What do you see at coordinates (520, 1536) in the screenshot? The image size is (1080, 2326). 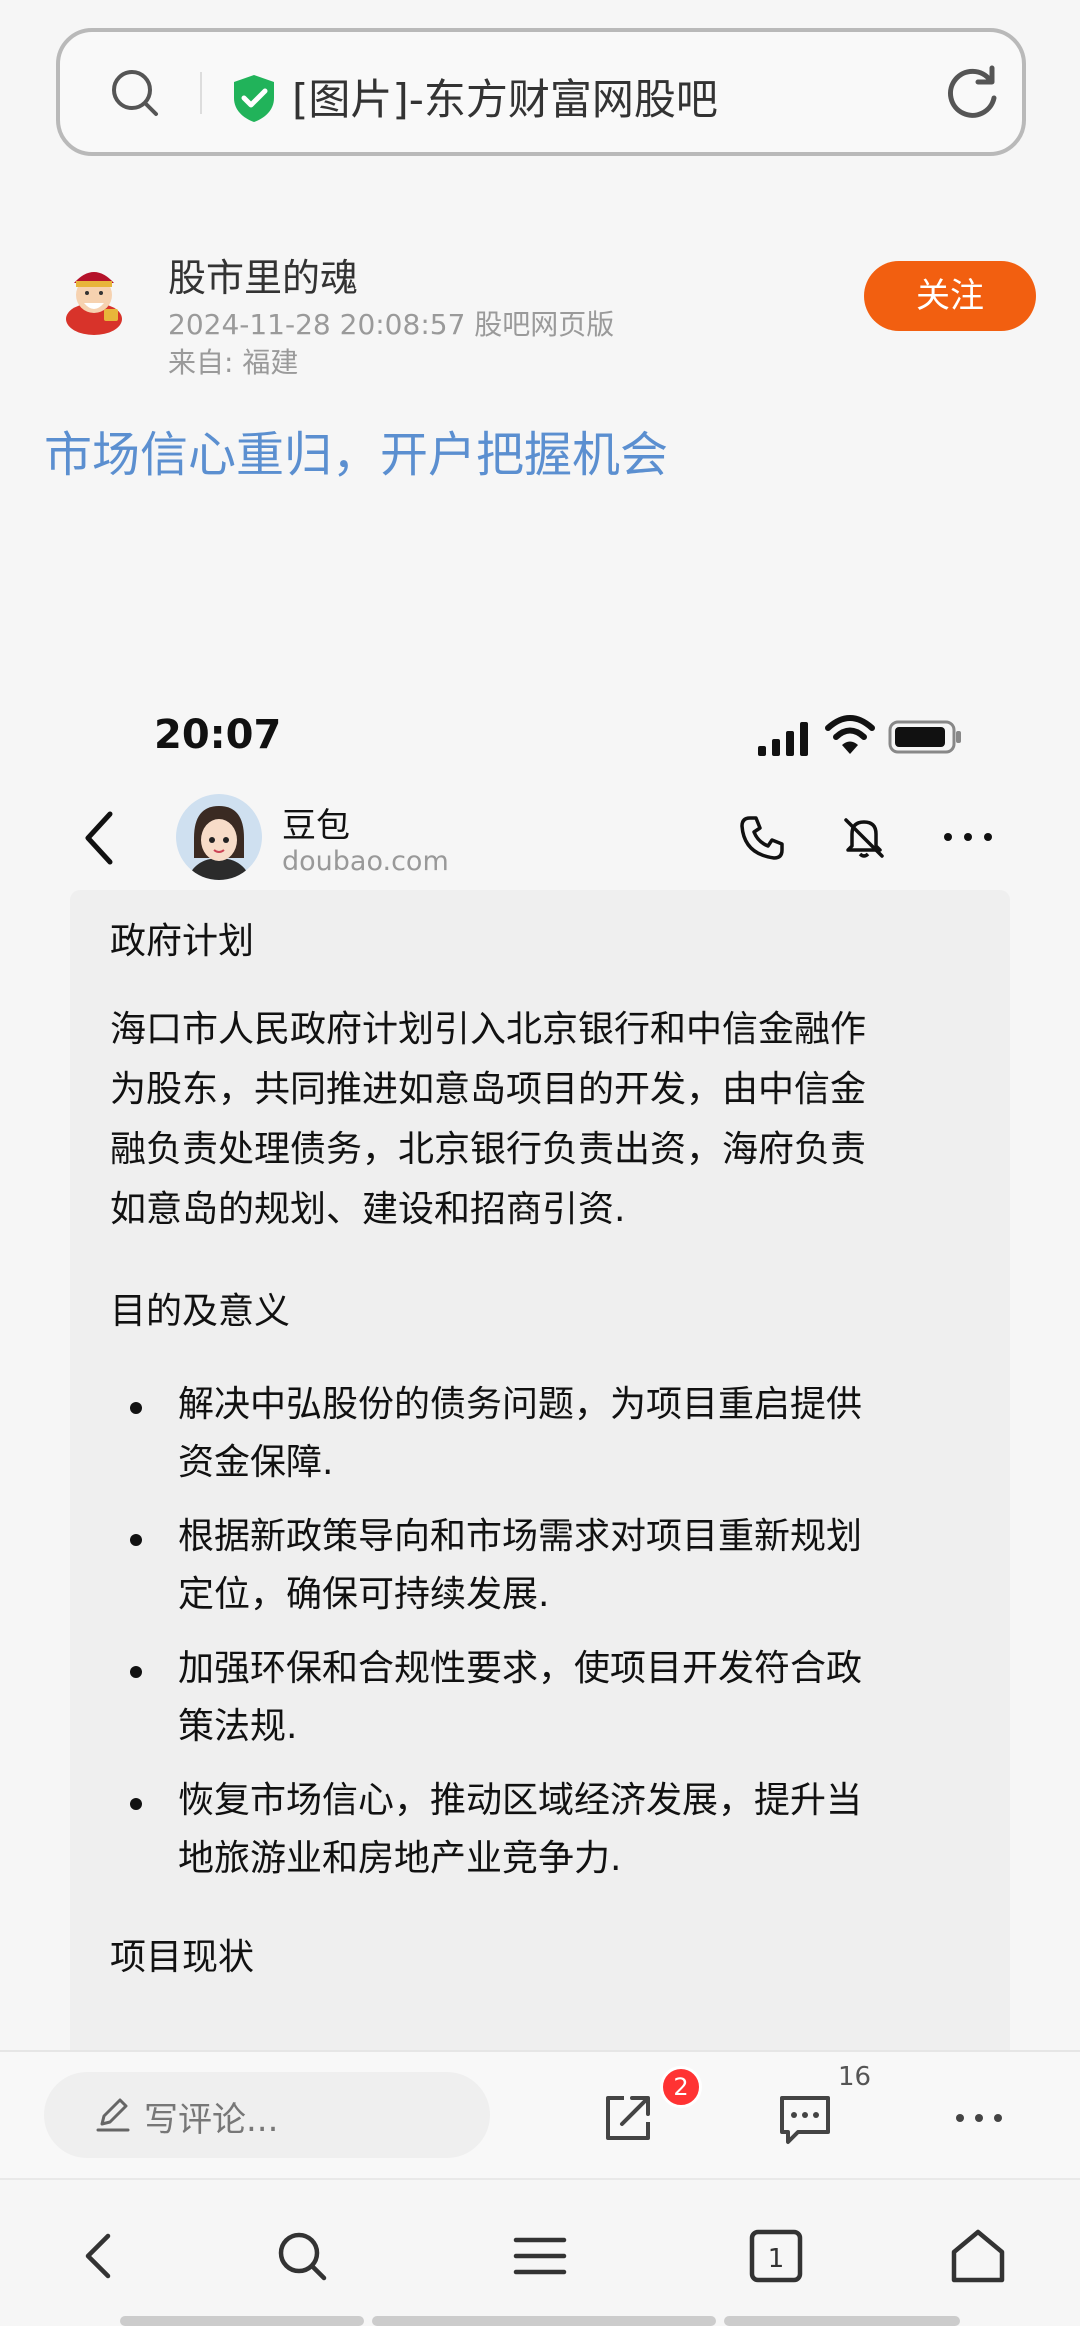 I see `bullet-line: 根据新政策导向和市场需求对项目重新规划` at bounding box center [520, 1536].